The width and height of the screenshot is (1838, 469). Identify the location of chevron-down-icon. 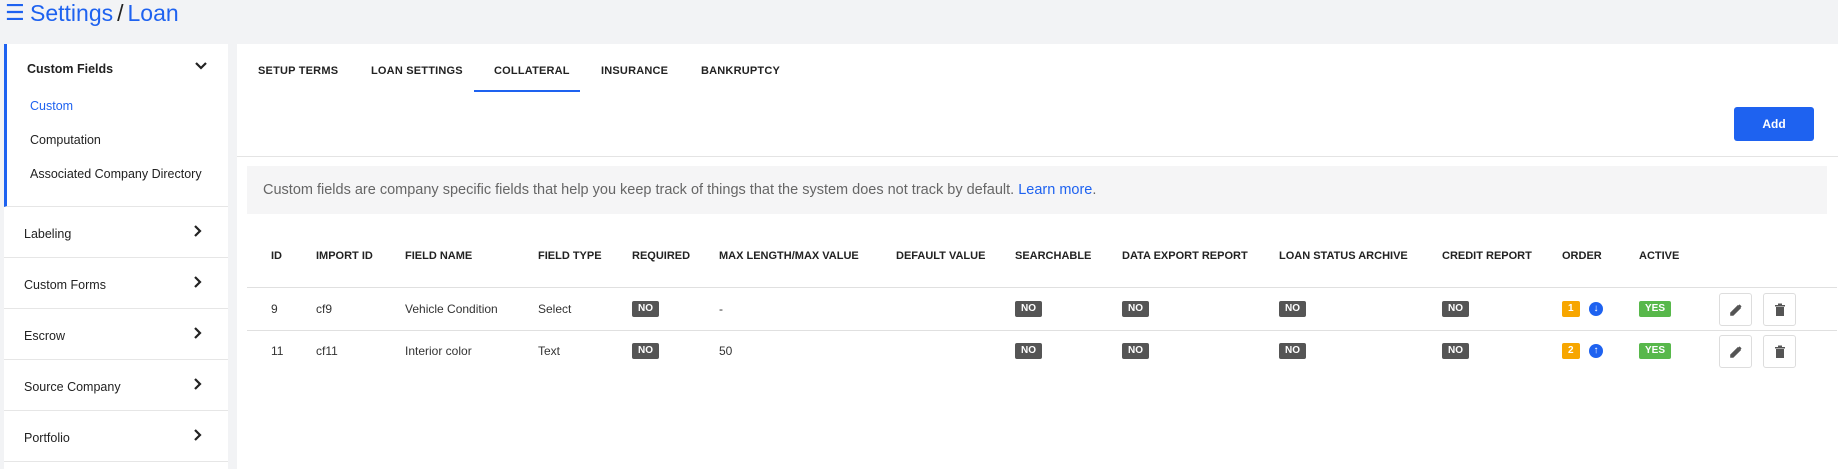
(201, 66).